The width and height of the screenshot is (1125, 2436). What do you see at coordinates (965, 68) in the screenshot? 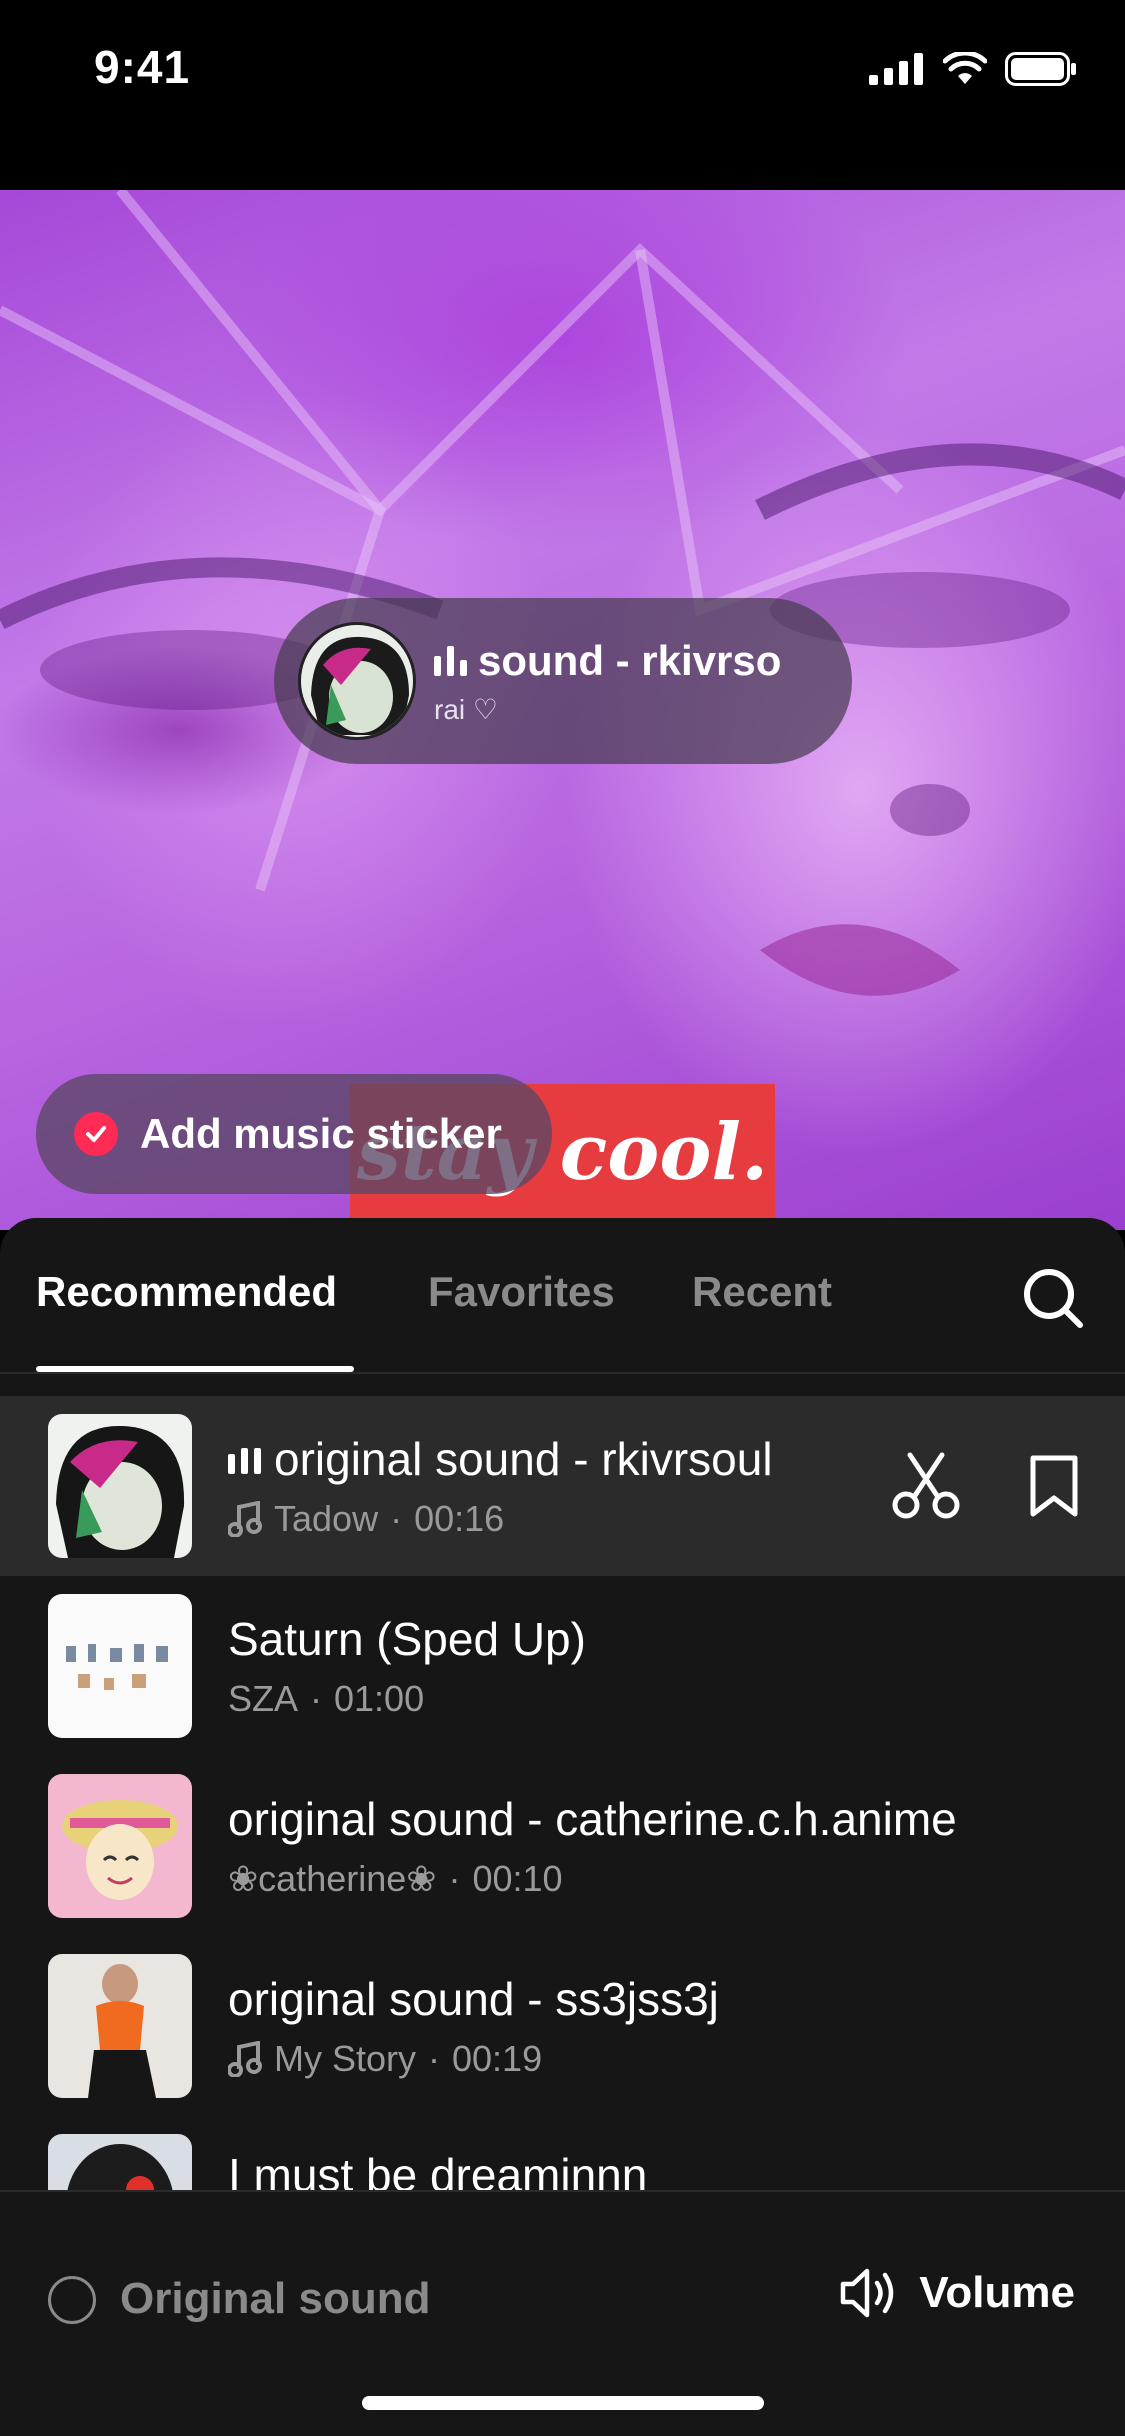
I see `wifi-icon` at bounding box center [965, 68].